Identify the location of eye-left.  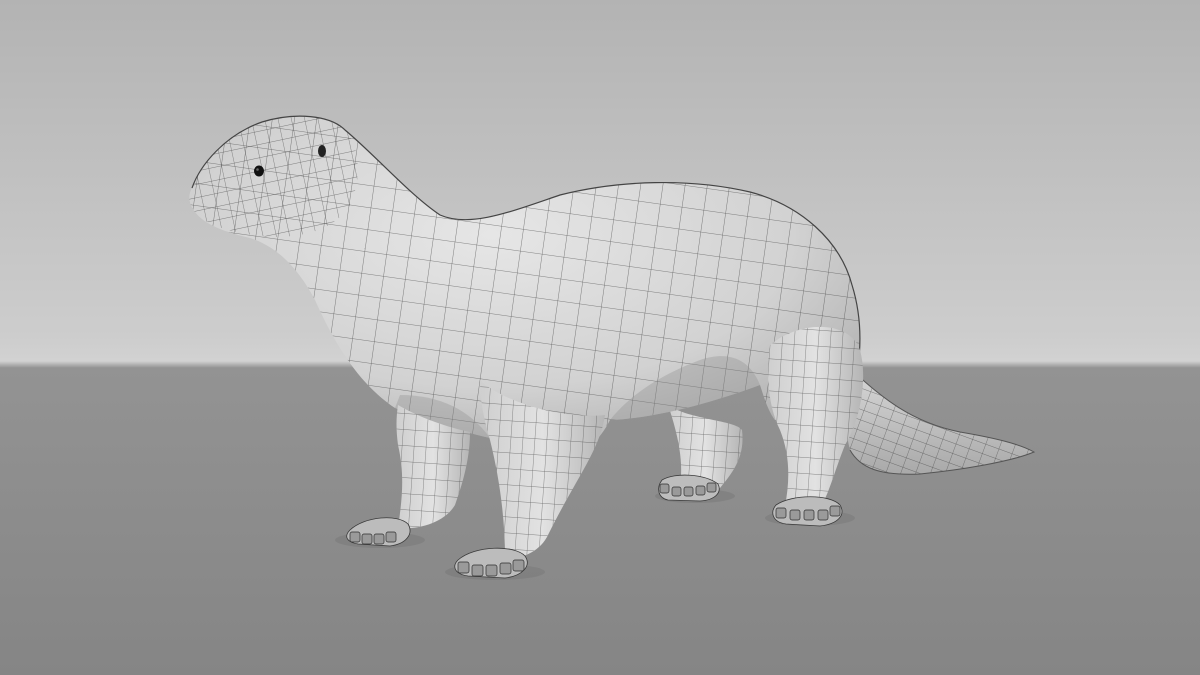
(259, 171).